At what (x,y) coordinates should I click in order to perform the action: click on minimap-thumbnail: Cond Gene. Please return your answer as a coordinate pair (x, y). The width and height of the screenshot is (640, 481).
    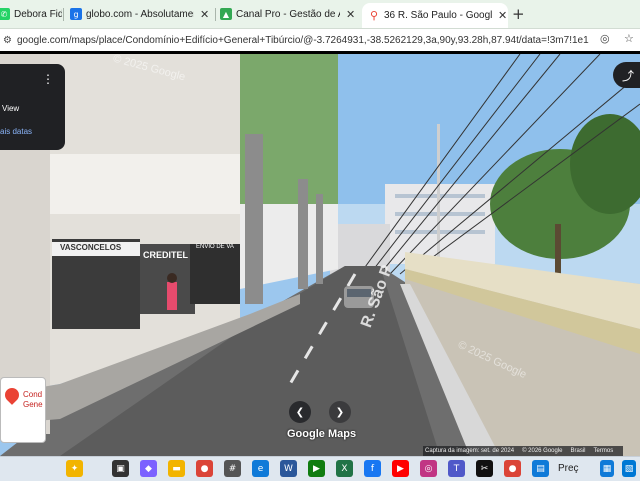
    Looking at the image, I should click on (23, 410).